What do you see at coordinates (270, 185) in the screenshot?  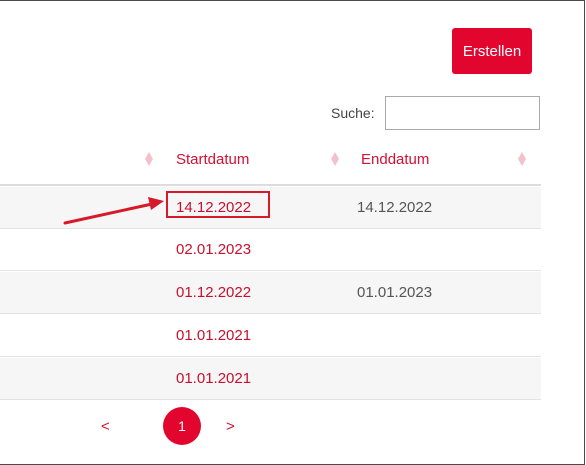 I see `header-divider` at bounding box center [270, 185].